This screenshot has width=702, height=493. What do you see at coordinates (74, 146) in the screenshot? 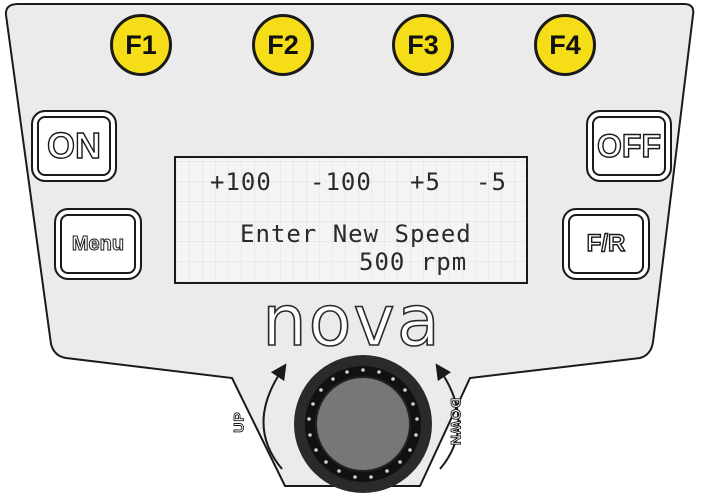
I see `on-button: ON` at bounding box center [74, 146].